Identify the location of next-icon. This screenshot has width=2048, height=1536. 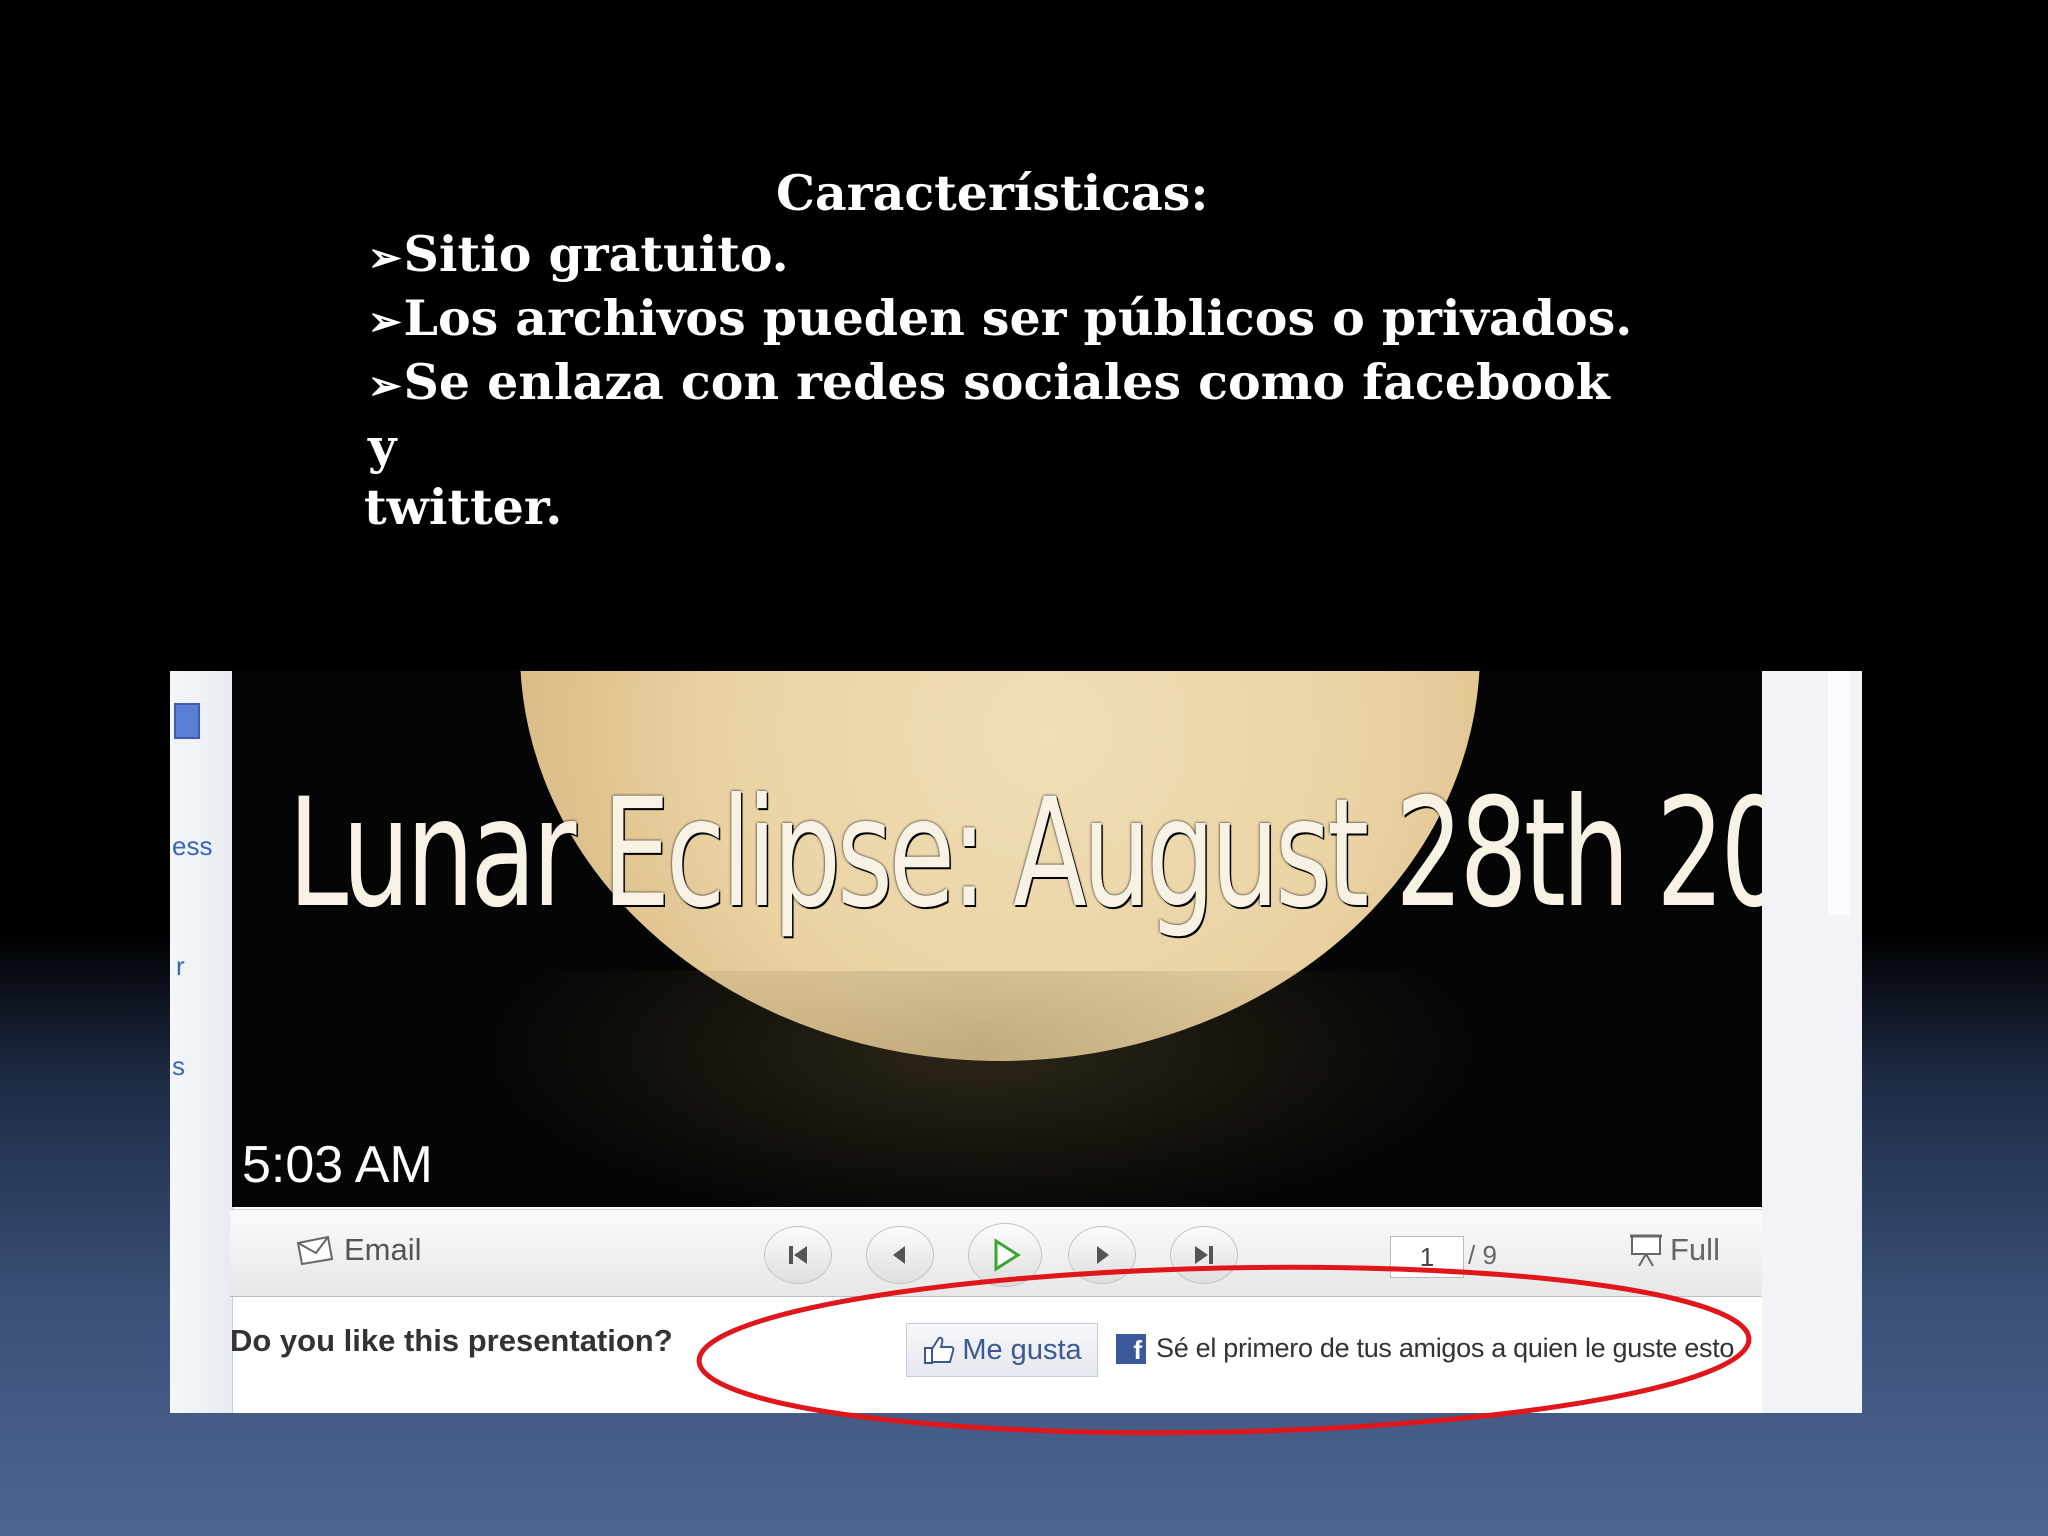
(1103, 1255).